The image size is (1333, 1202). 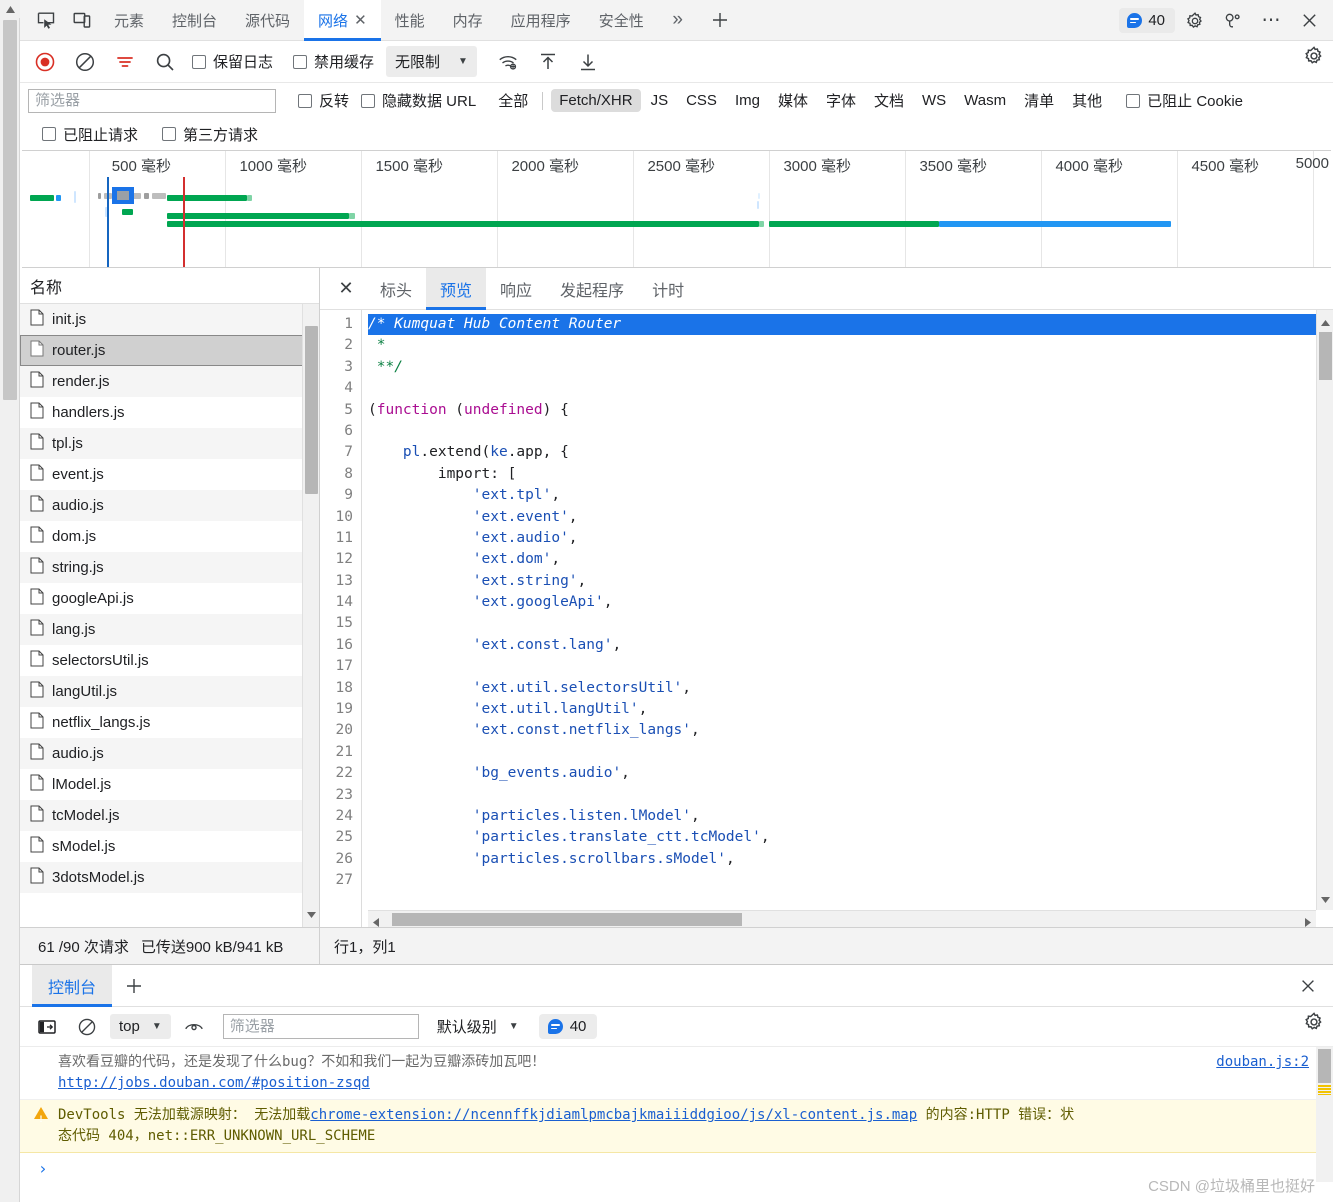 I want to click on table-row: tcModel.js, so click(x=169, y=815).